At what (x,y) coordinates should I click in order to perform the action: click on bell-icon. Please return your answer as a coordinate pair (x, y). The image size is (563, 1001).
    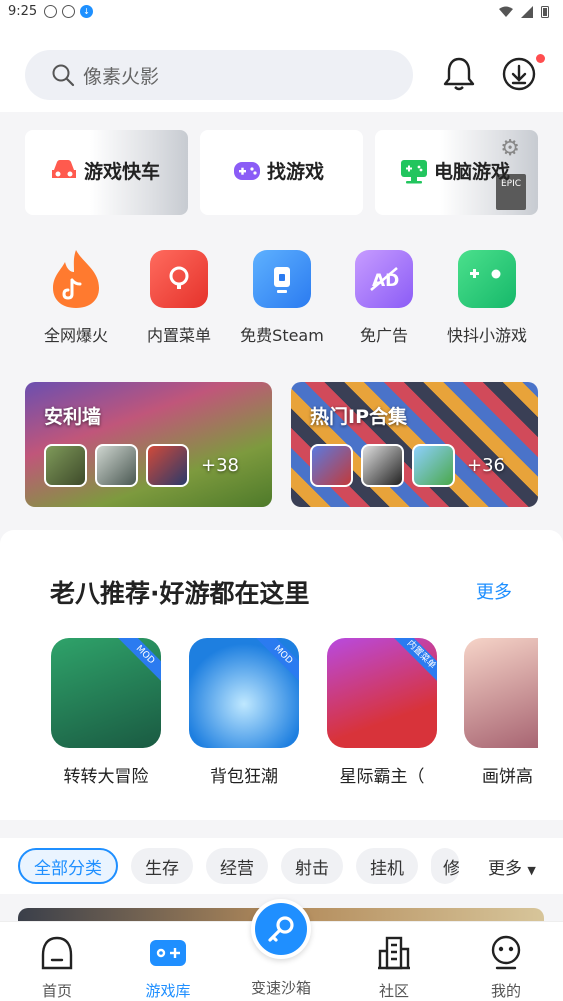
    Looking at the image, I should click on (459, 74).